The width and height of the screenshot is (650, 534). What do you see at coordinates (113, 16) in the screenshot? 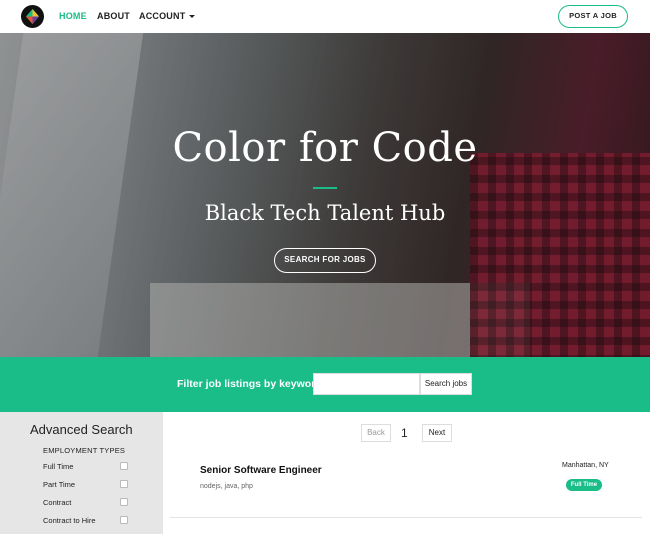
I see `nav-about-link: ABOUT` at bounding box center [113, 16].